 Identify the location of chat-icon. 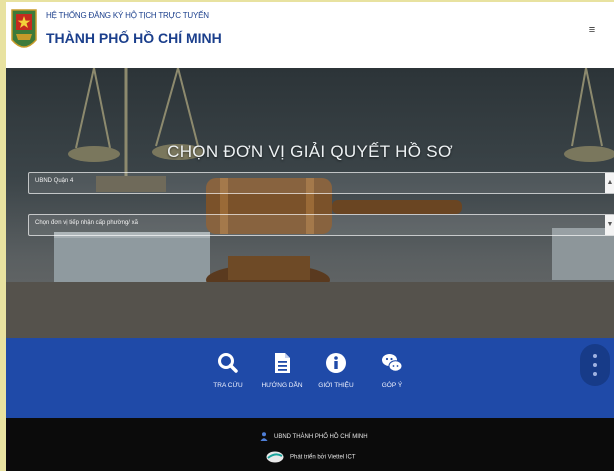
(392, 363).